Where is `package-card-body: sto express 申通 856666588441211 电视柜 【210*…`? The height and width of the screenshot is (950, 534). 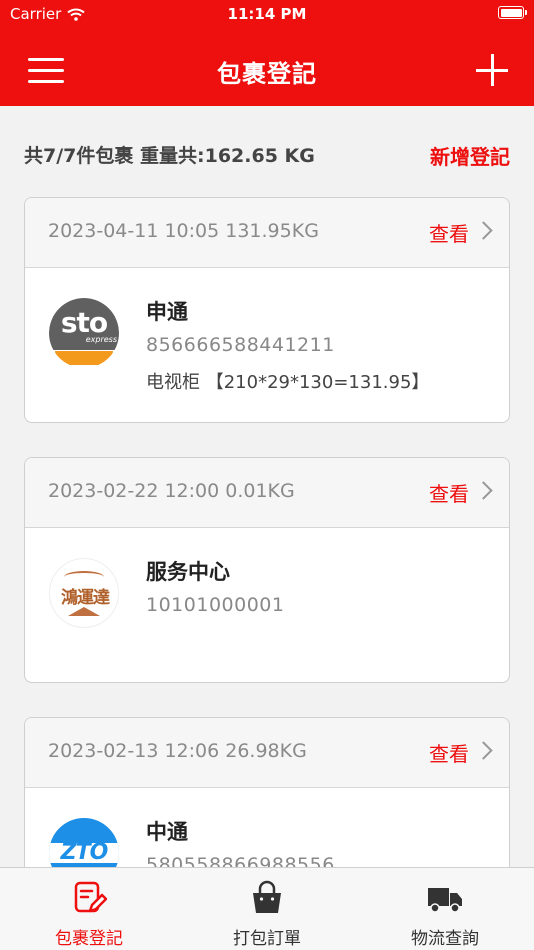 package-card-body: sto express 申通 856666588441211 电视柜 【210*… is located at coordinates (267, 345).